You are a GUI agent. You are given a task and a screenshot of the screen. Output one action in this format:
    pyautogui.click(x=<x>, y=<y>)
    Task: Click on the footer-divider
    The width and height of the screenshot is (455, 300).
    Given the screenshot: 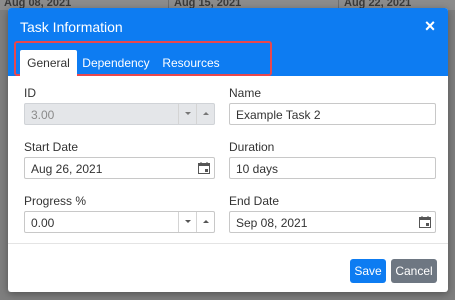 What is the action you would take?
    pyautogui.click(x=228, y=243)
    